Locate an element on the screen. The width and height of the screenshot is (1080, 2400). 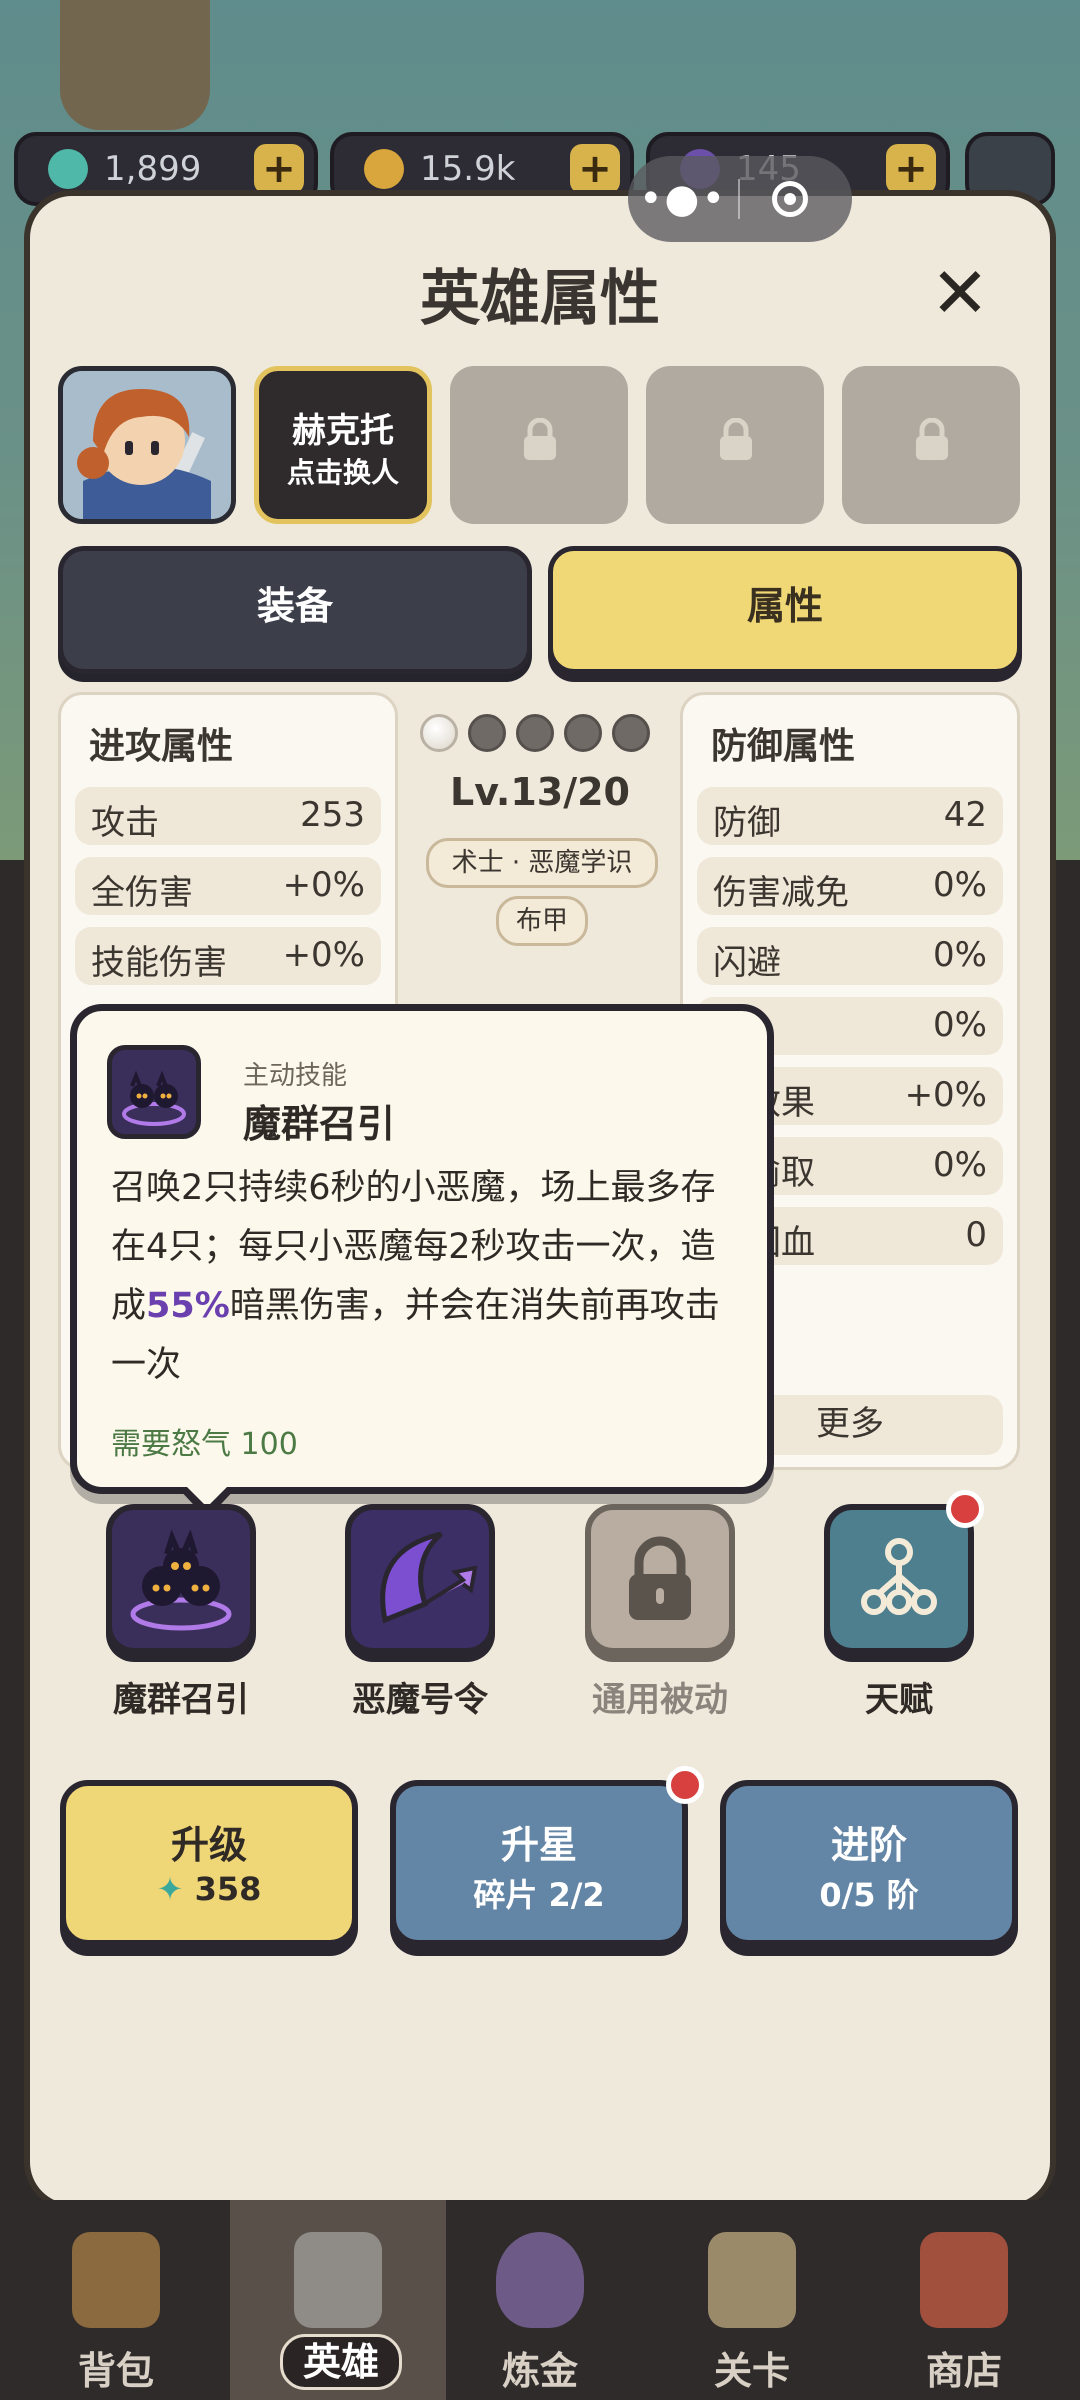
stat-value: 0 is located at coordinates (976, 1235).